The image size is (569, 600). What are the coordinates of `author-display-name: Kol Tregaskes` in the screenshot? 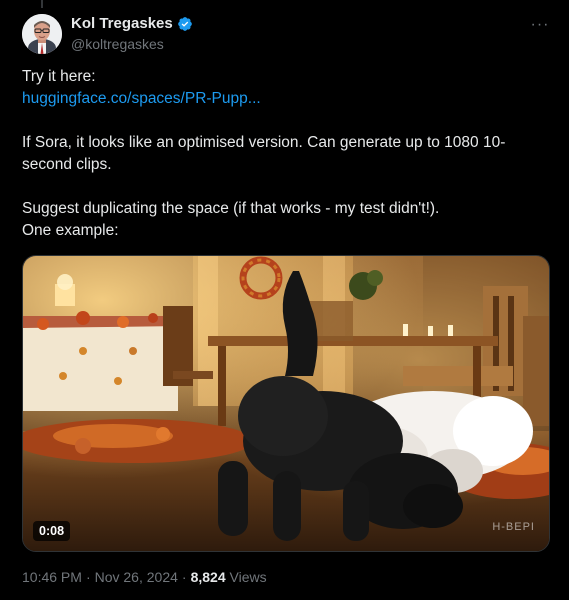 It's located at (122, 24).